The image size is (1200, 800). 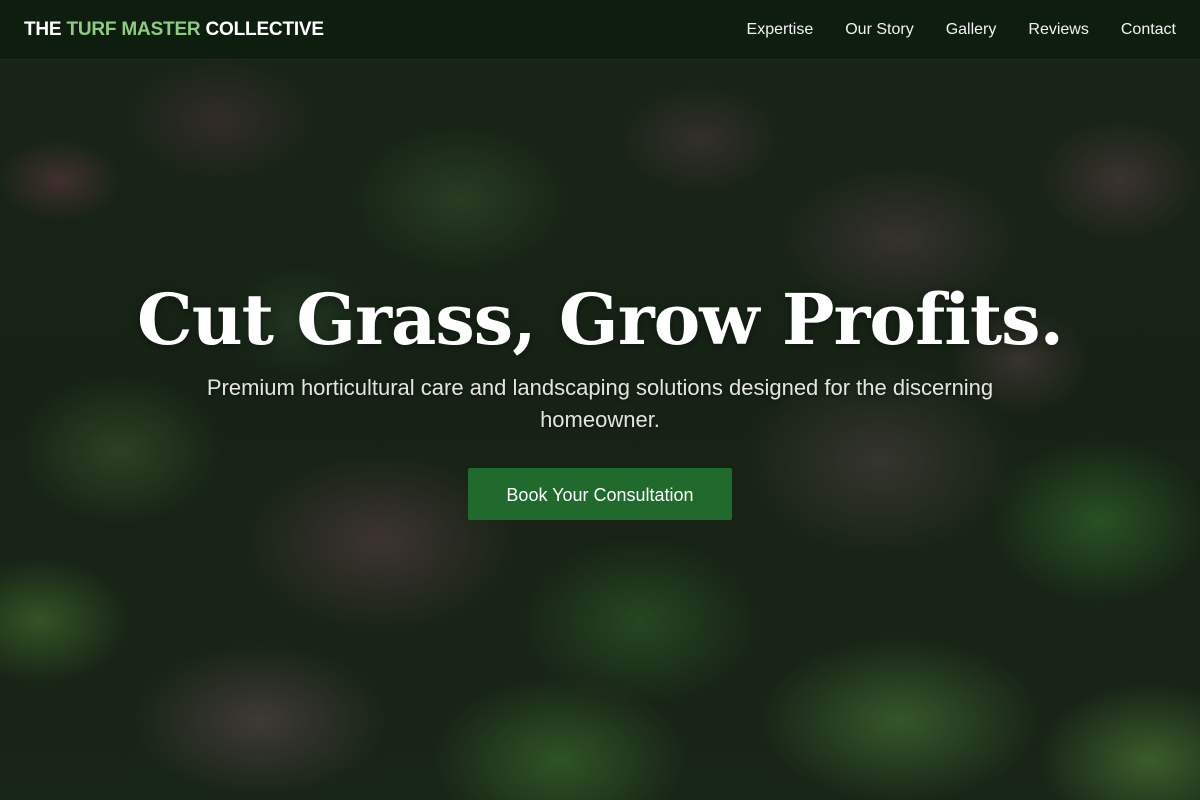 I want to click on nav-link-expertise: Expertise, so click(x=780, y=30).